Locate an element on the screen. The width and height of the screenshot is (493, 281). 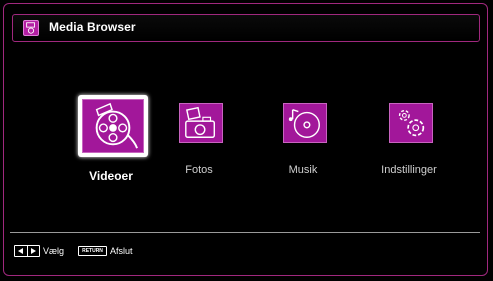
menu-item-label: Indstillinger is located at coordinates (409, 170).